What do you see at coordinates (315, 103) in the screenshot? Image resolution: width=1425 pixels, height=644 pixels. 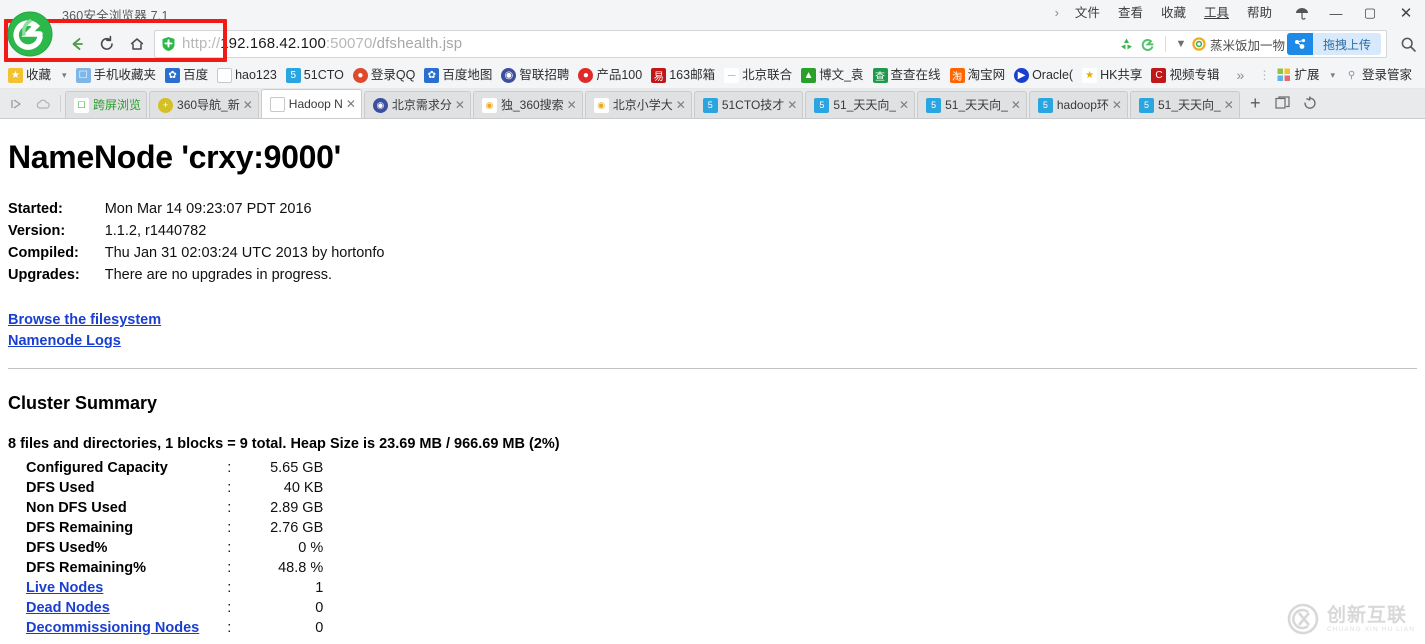 I see `tab-label: Hadoop N` at bounding box center [315, 103].